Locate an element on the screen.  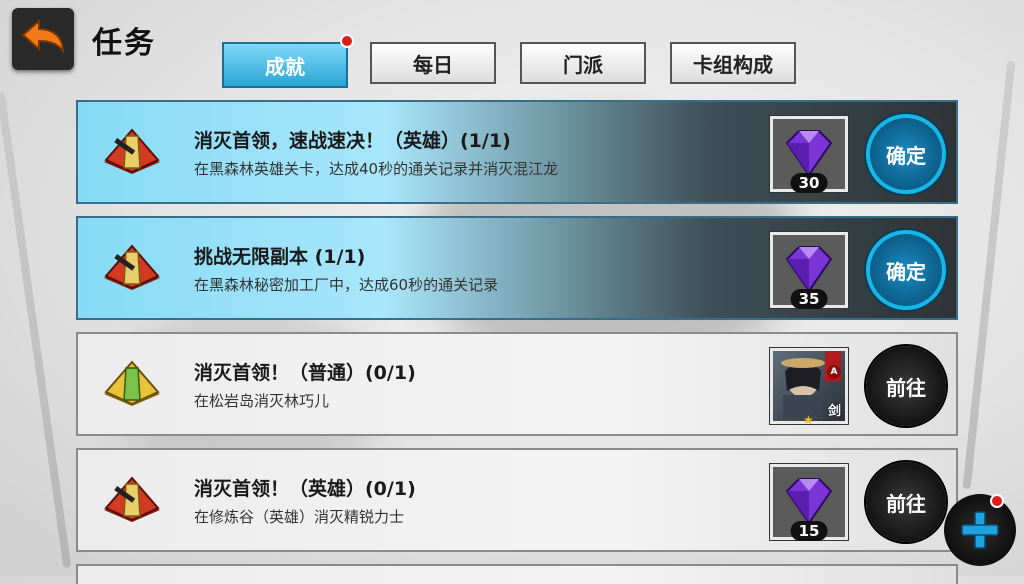
task-row is located at coordinates (517, 574).